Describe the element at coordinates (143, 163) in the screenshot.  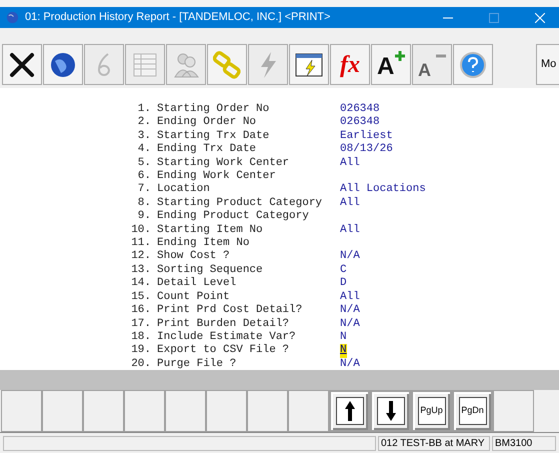
I see `field-number: 5.` at that location.